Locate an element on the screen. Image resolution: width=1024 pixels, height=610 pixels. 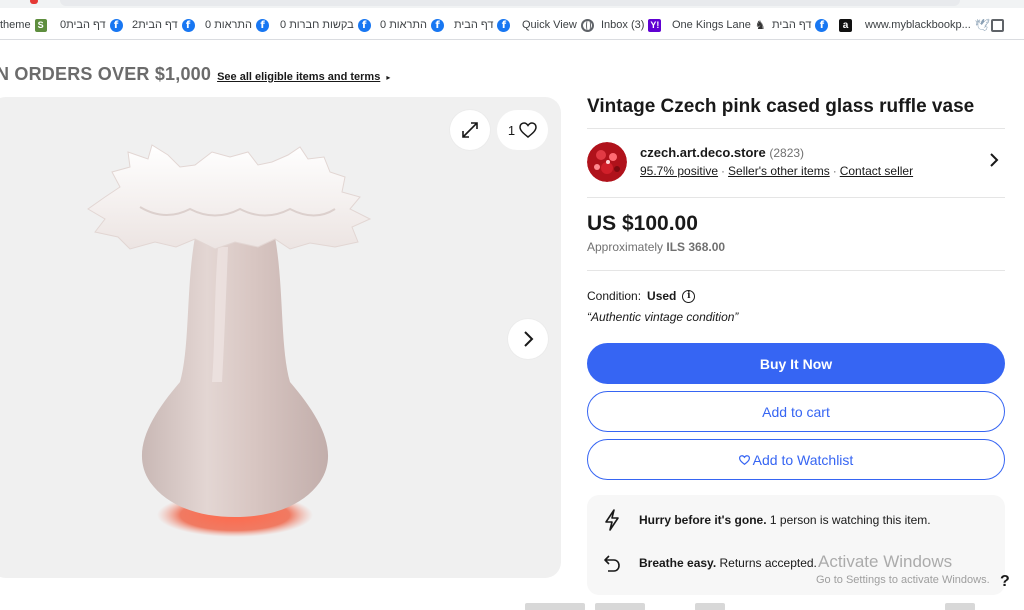
amazon-icon: a is located at coordinates (845, 25).